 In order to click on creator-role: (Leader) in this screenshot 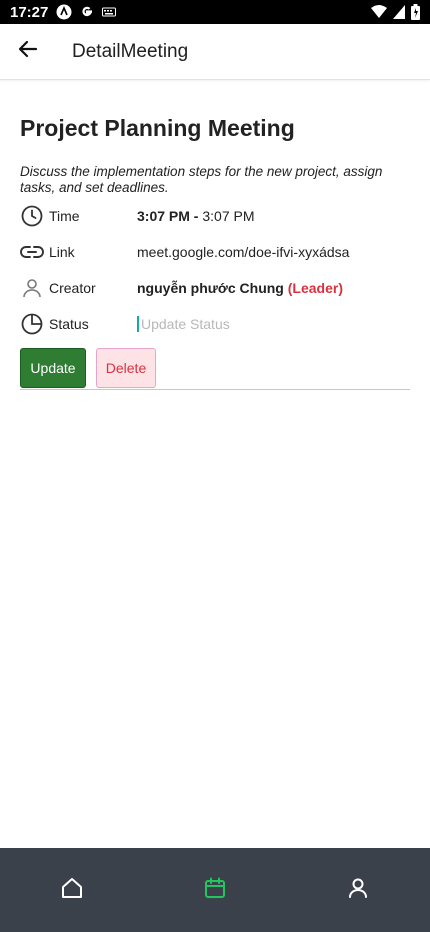, I will do `click(315, 288)`.